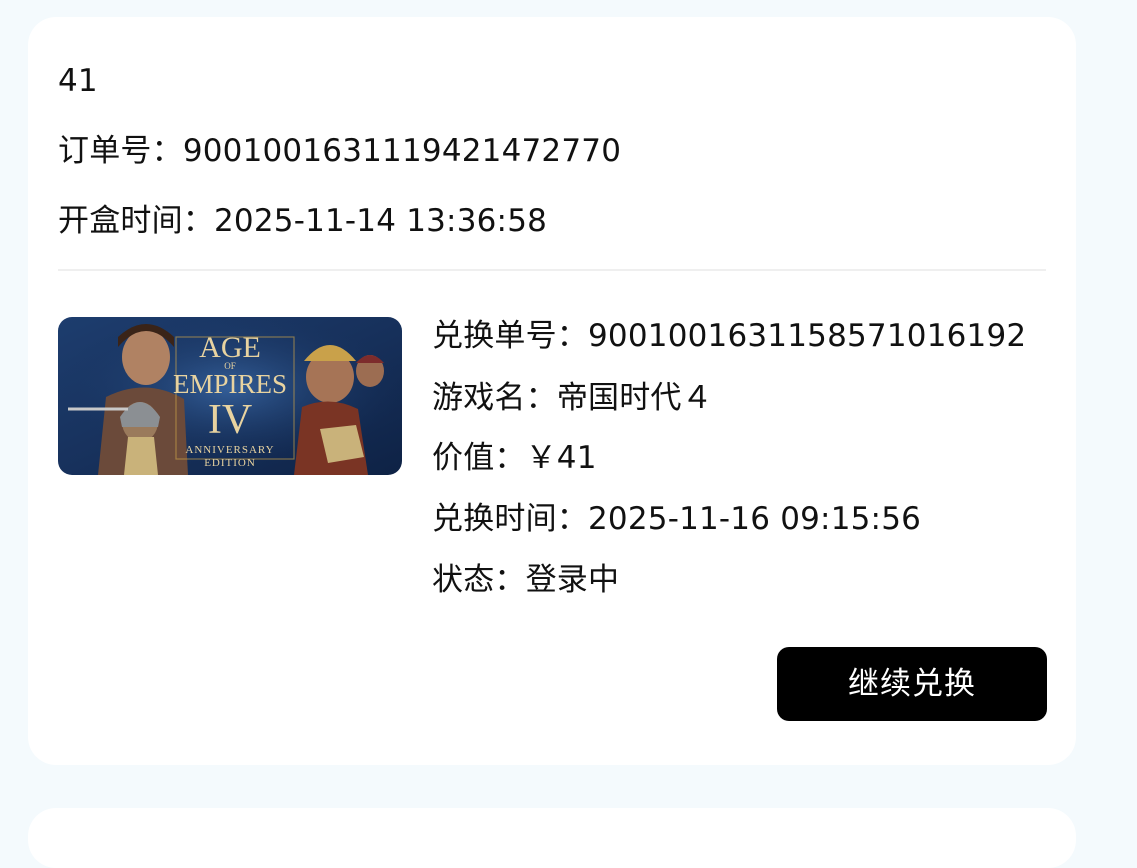  I want to click on value-row: 价值：￥41, so click(514, 458).